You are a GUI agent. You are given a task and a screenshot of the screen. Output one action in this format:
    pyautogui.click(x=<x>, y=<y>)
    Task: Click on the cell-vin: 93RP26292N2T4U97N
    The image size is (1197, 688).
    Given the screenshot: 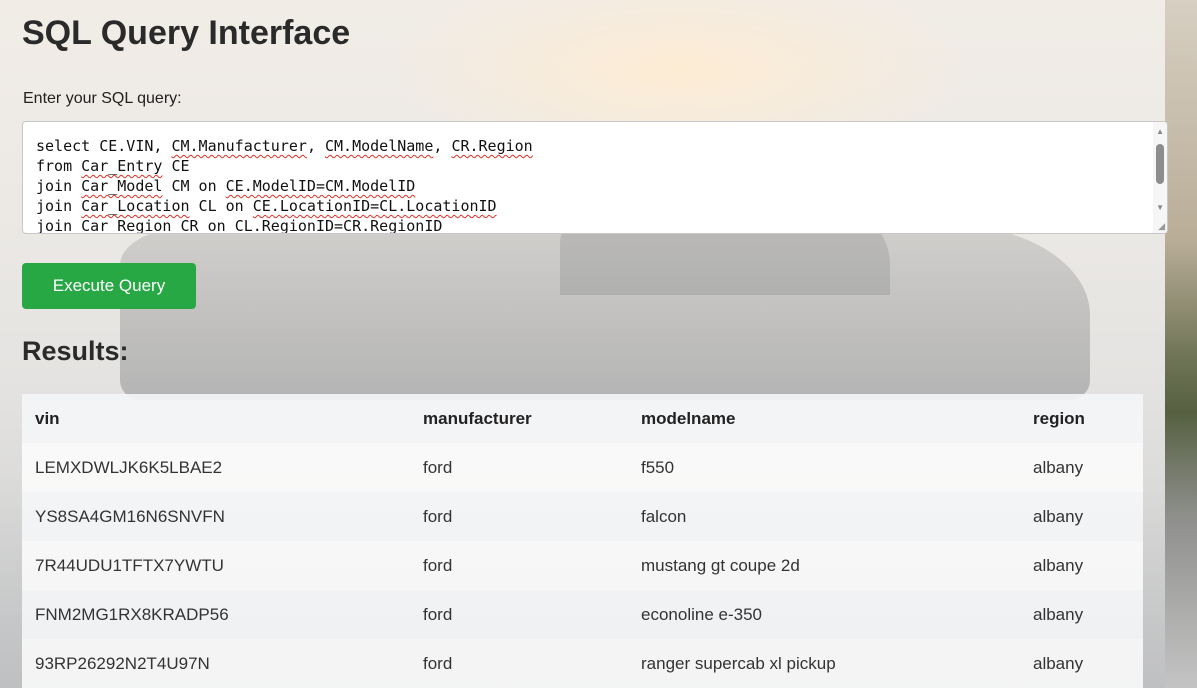 What is the action you would take?
    pyautogui.click(x=216, y=663)
    